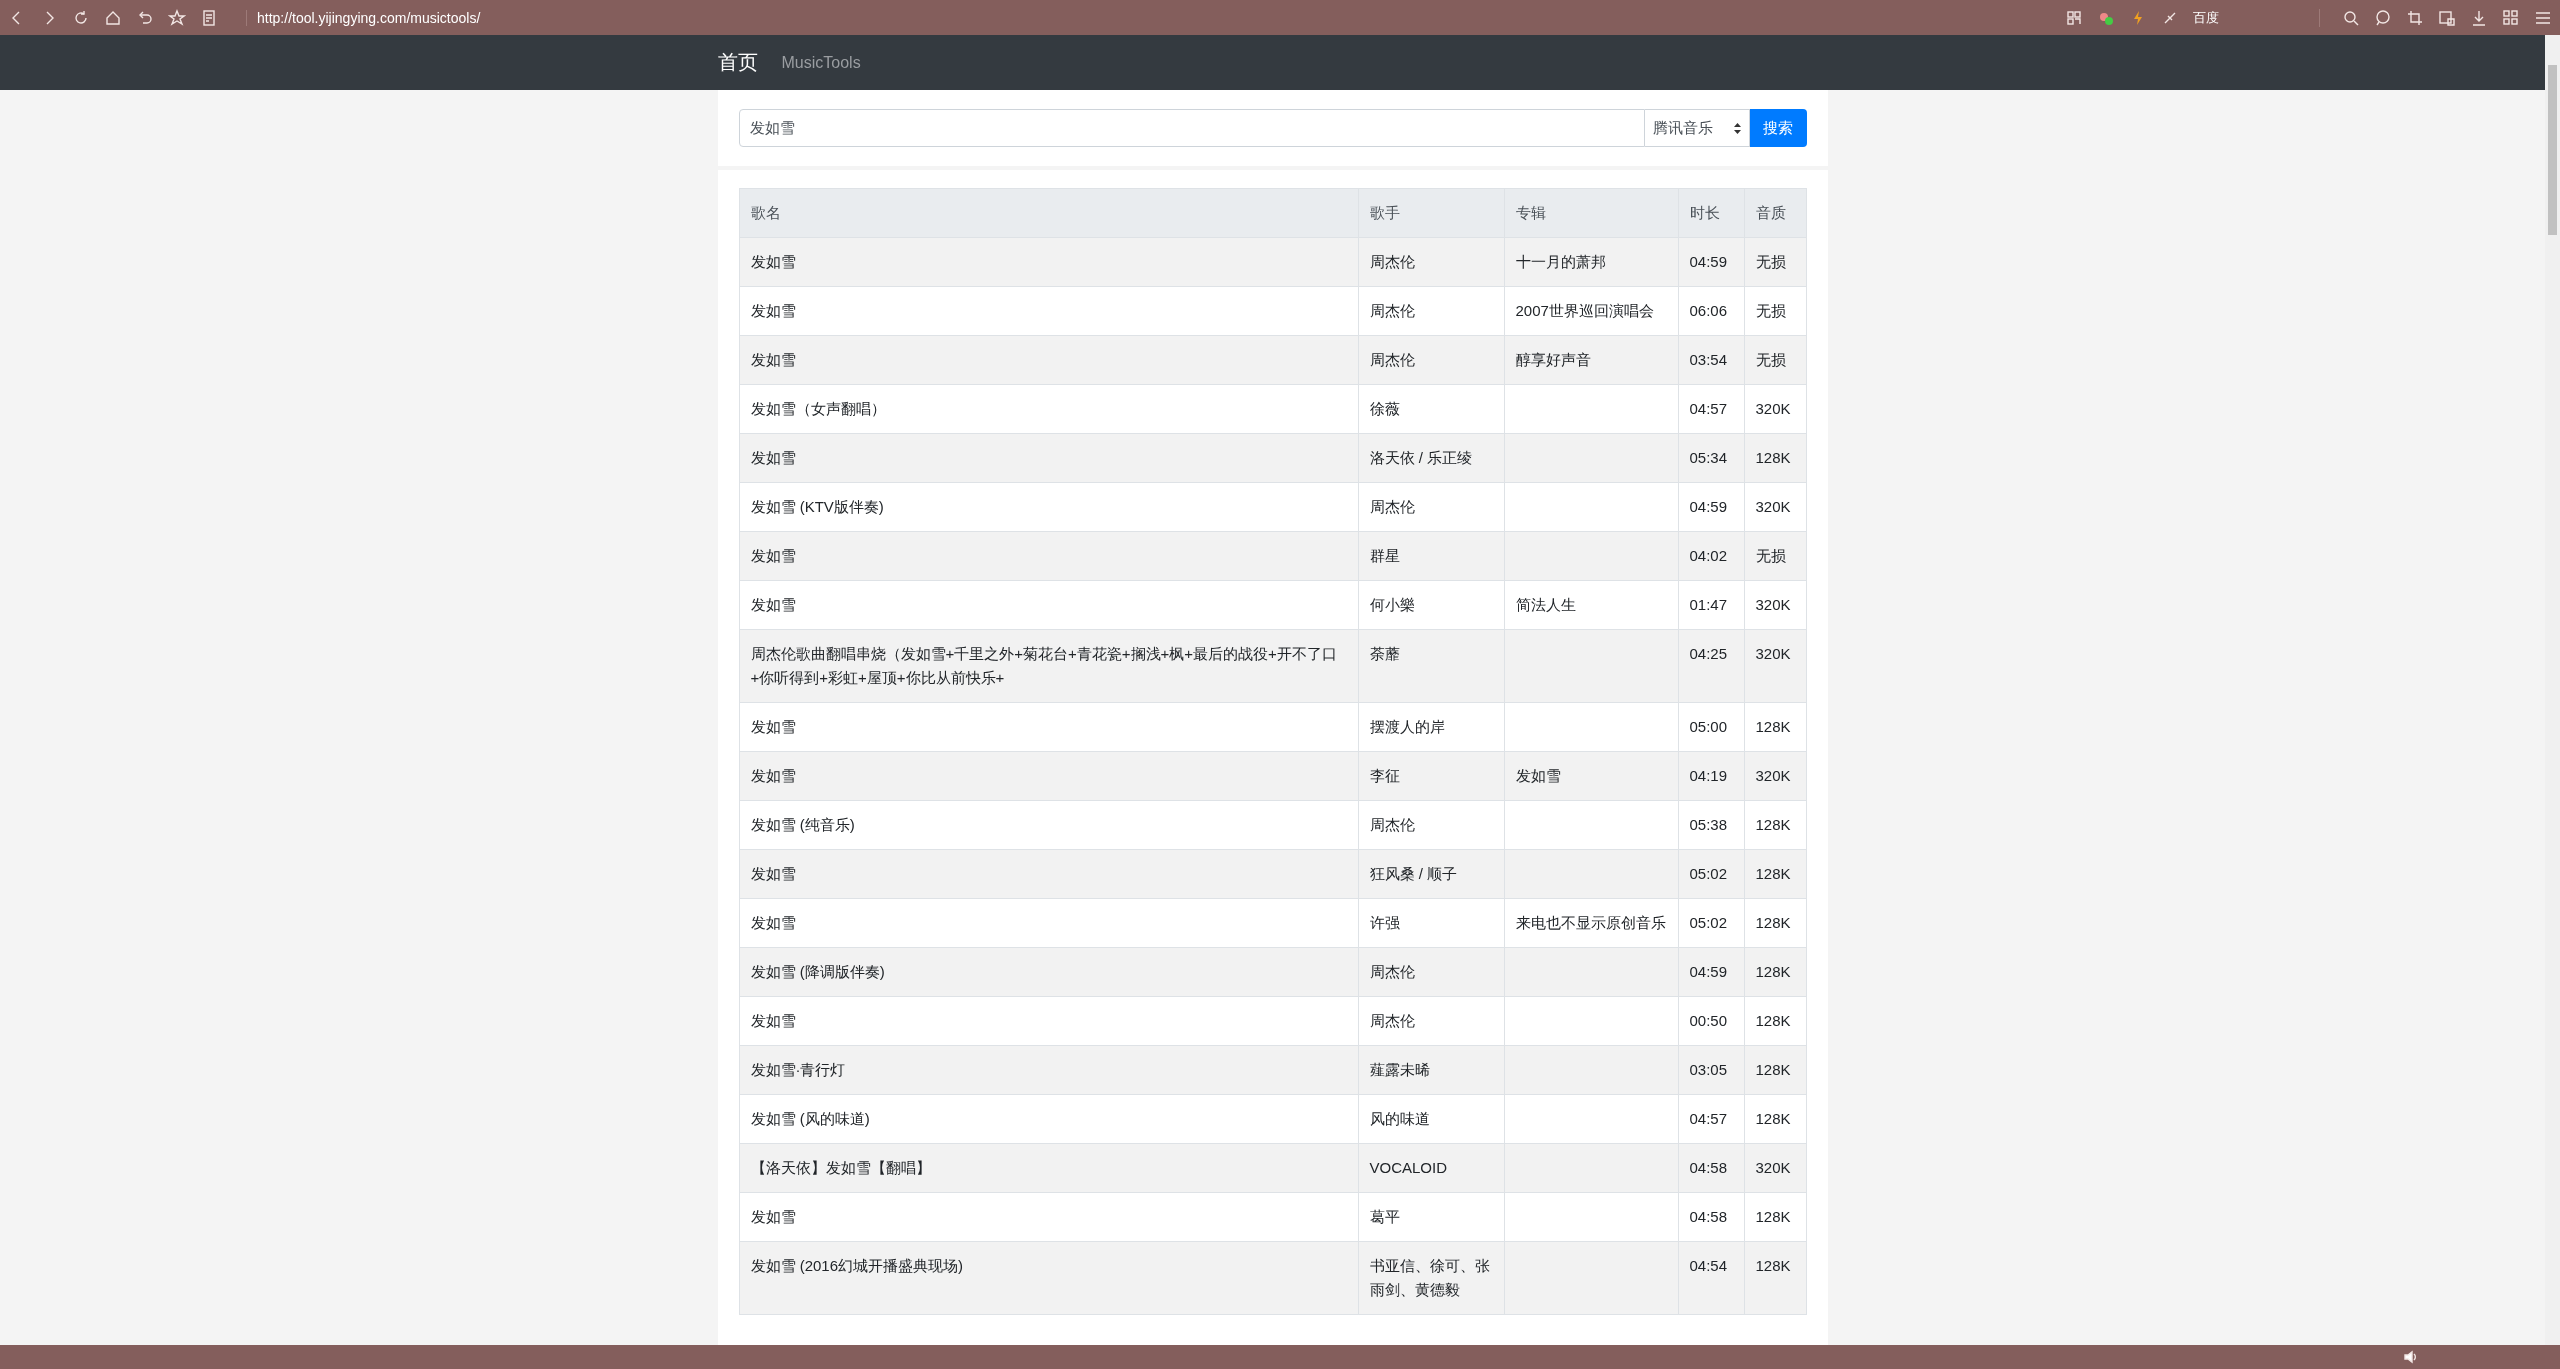 Image resolution: width=2560 pixels, height=1369 pixels. I want to click on column-header: 歌名, so click(1048, 213).